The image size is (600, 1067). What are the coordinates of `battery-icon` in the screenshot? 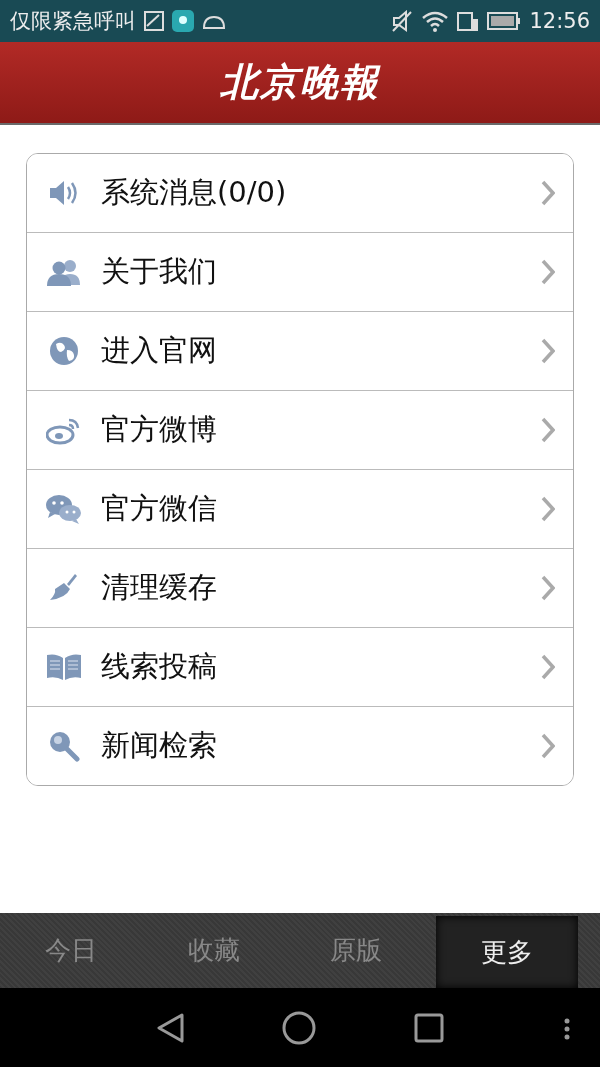 It's located at (504, 21).